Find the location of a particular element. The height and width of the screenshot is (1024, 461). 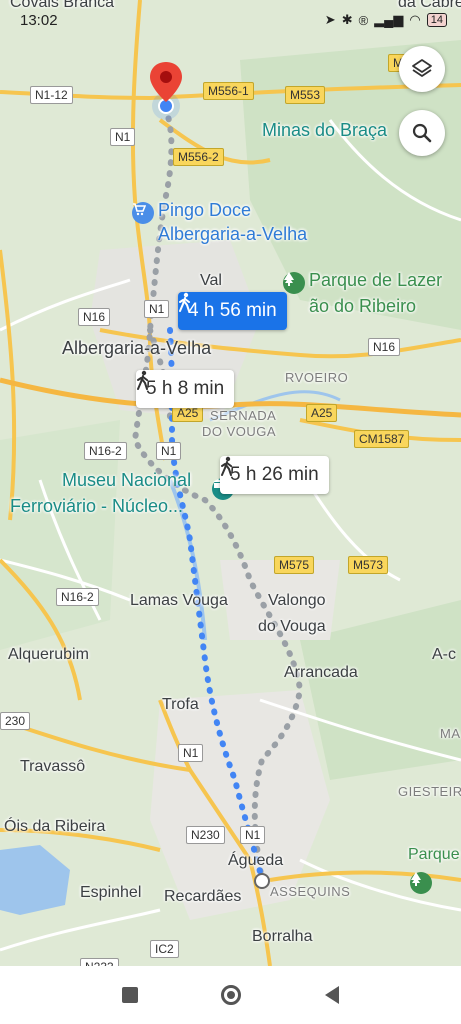

route-chip-alt: 5 h 26 min is located at coordinates (274, 475).